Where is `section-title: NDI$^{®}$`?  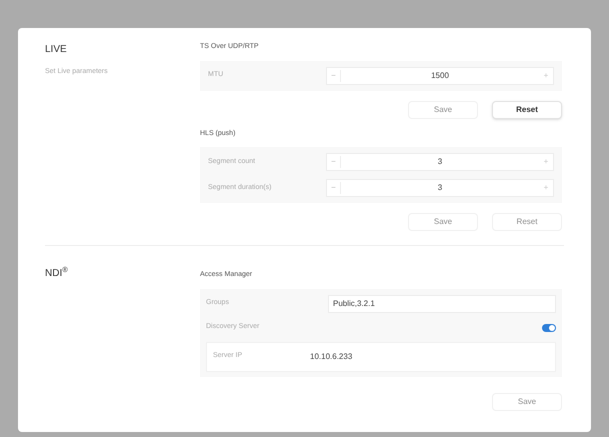
section-title: NDI$^{®}$ is located at coordinates (57, 273).